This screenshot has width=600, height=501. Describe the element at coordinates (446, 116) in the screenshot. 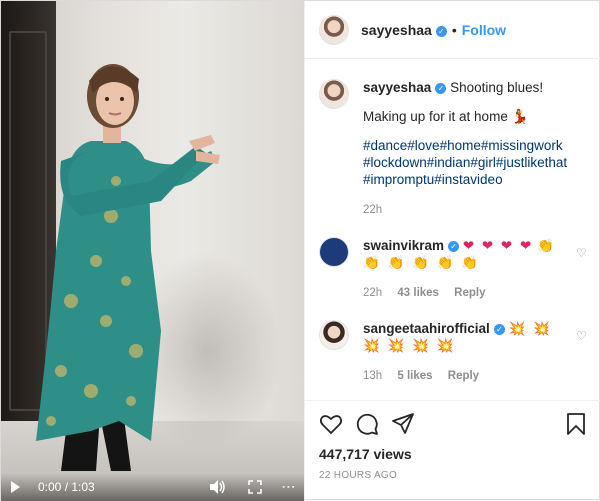

I see `caption-line2: Making up for it at home 💃` at that location.